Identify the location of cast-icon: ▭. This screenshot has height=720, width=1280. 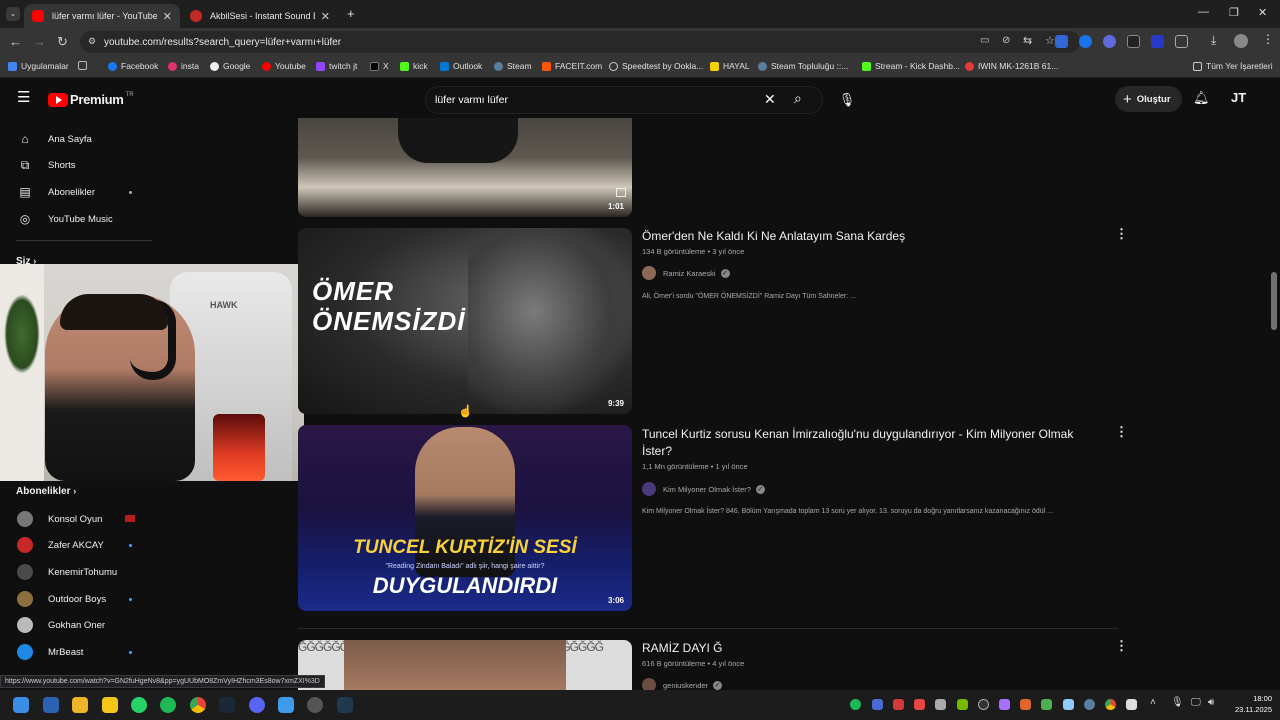
(984, 40).